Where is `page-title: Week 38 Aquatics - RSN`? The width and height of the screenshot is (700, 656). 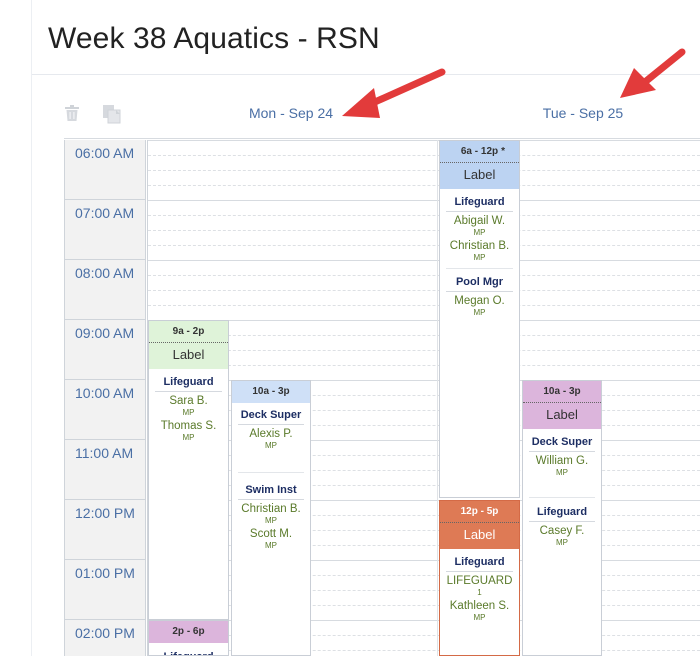 page-title: Week 38 Aquatics - RSN is located at coordinates (214, 38).